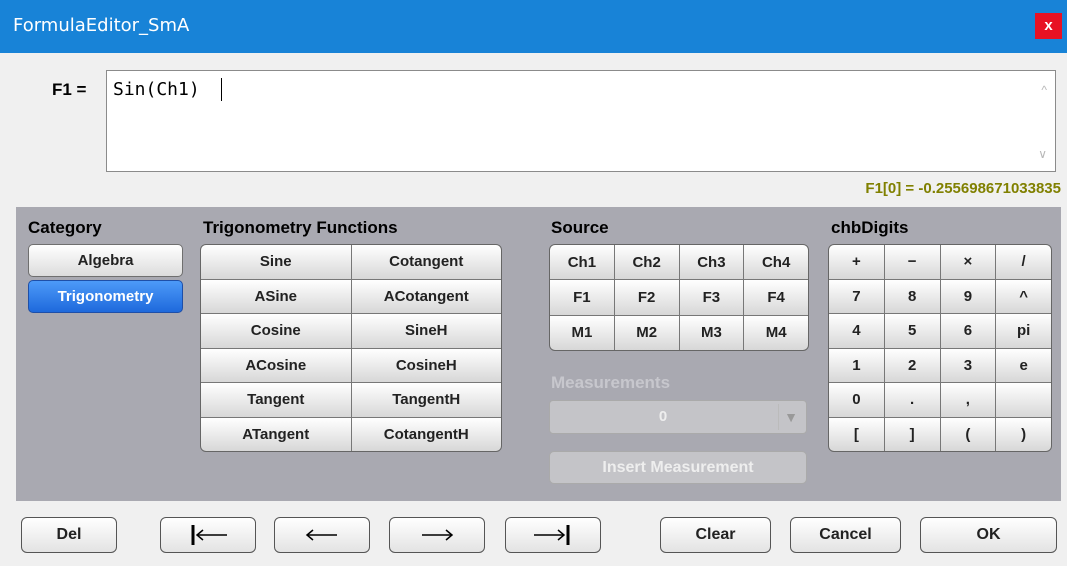 The width and height of the screenshot is (1067, 566). What do you see at coordinates (776, 332) in the screenshot?
I see `source-m4-button: M4` at bounding box center [776, 332].